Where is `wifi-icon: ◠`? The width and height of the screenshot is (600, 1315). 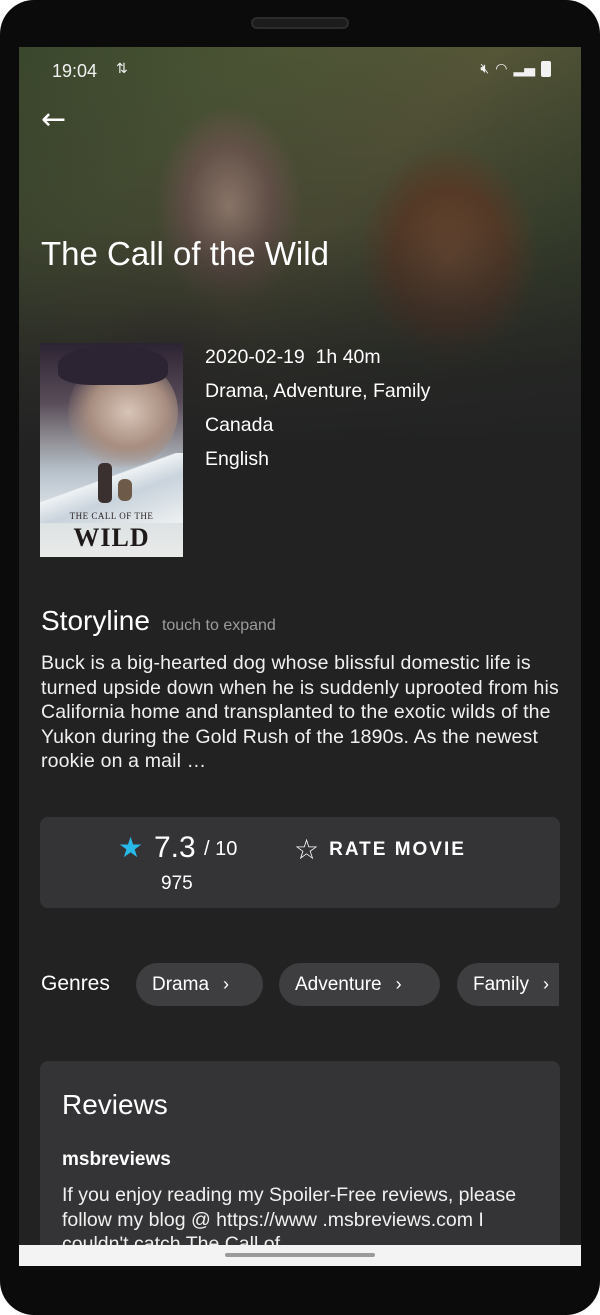
wifi-icon: ◠ is located at coordinates (501, 69).